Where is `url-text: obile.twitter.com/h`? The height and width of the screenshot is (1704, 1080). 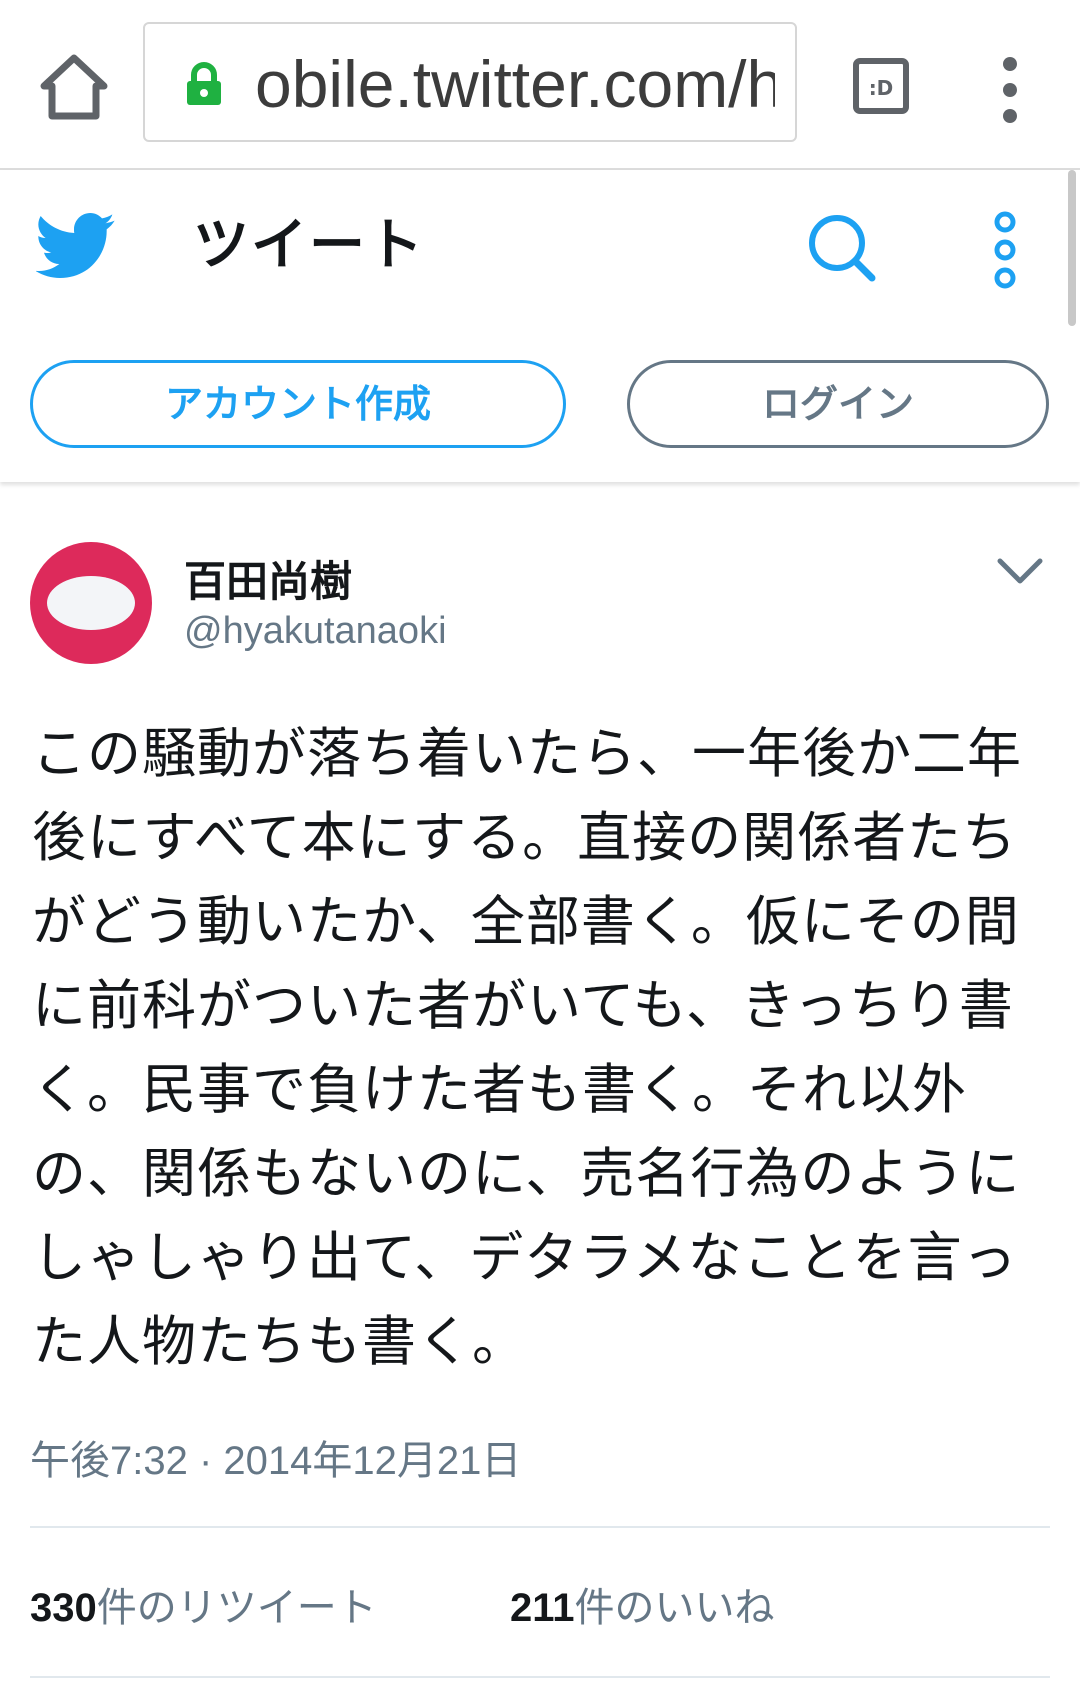 url-text: obile.twitter.com/h is located at coordinates (515, 84).